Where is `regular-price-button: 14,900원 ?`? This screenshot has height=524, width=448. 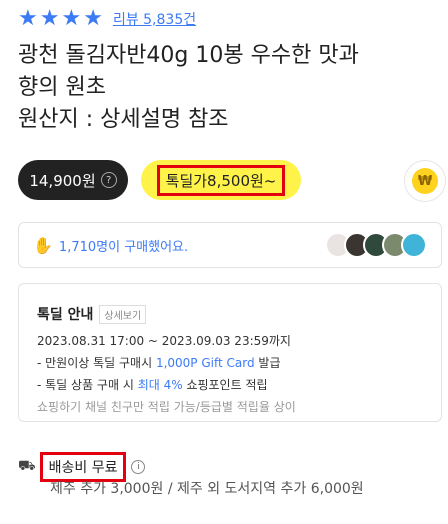 regular-price-button: 14,900원 ? is located at coordinates (73, 180).